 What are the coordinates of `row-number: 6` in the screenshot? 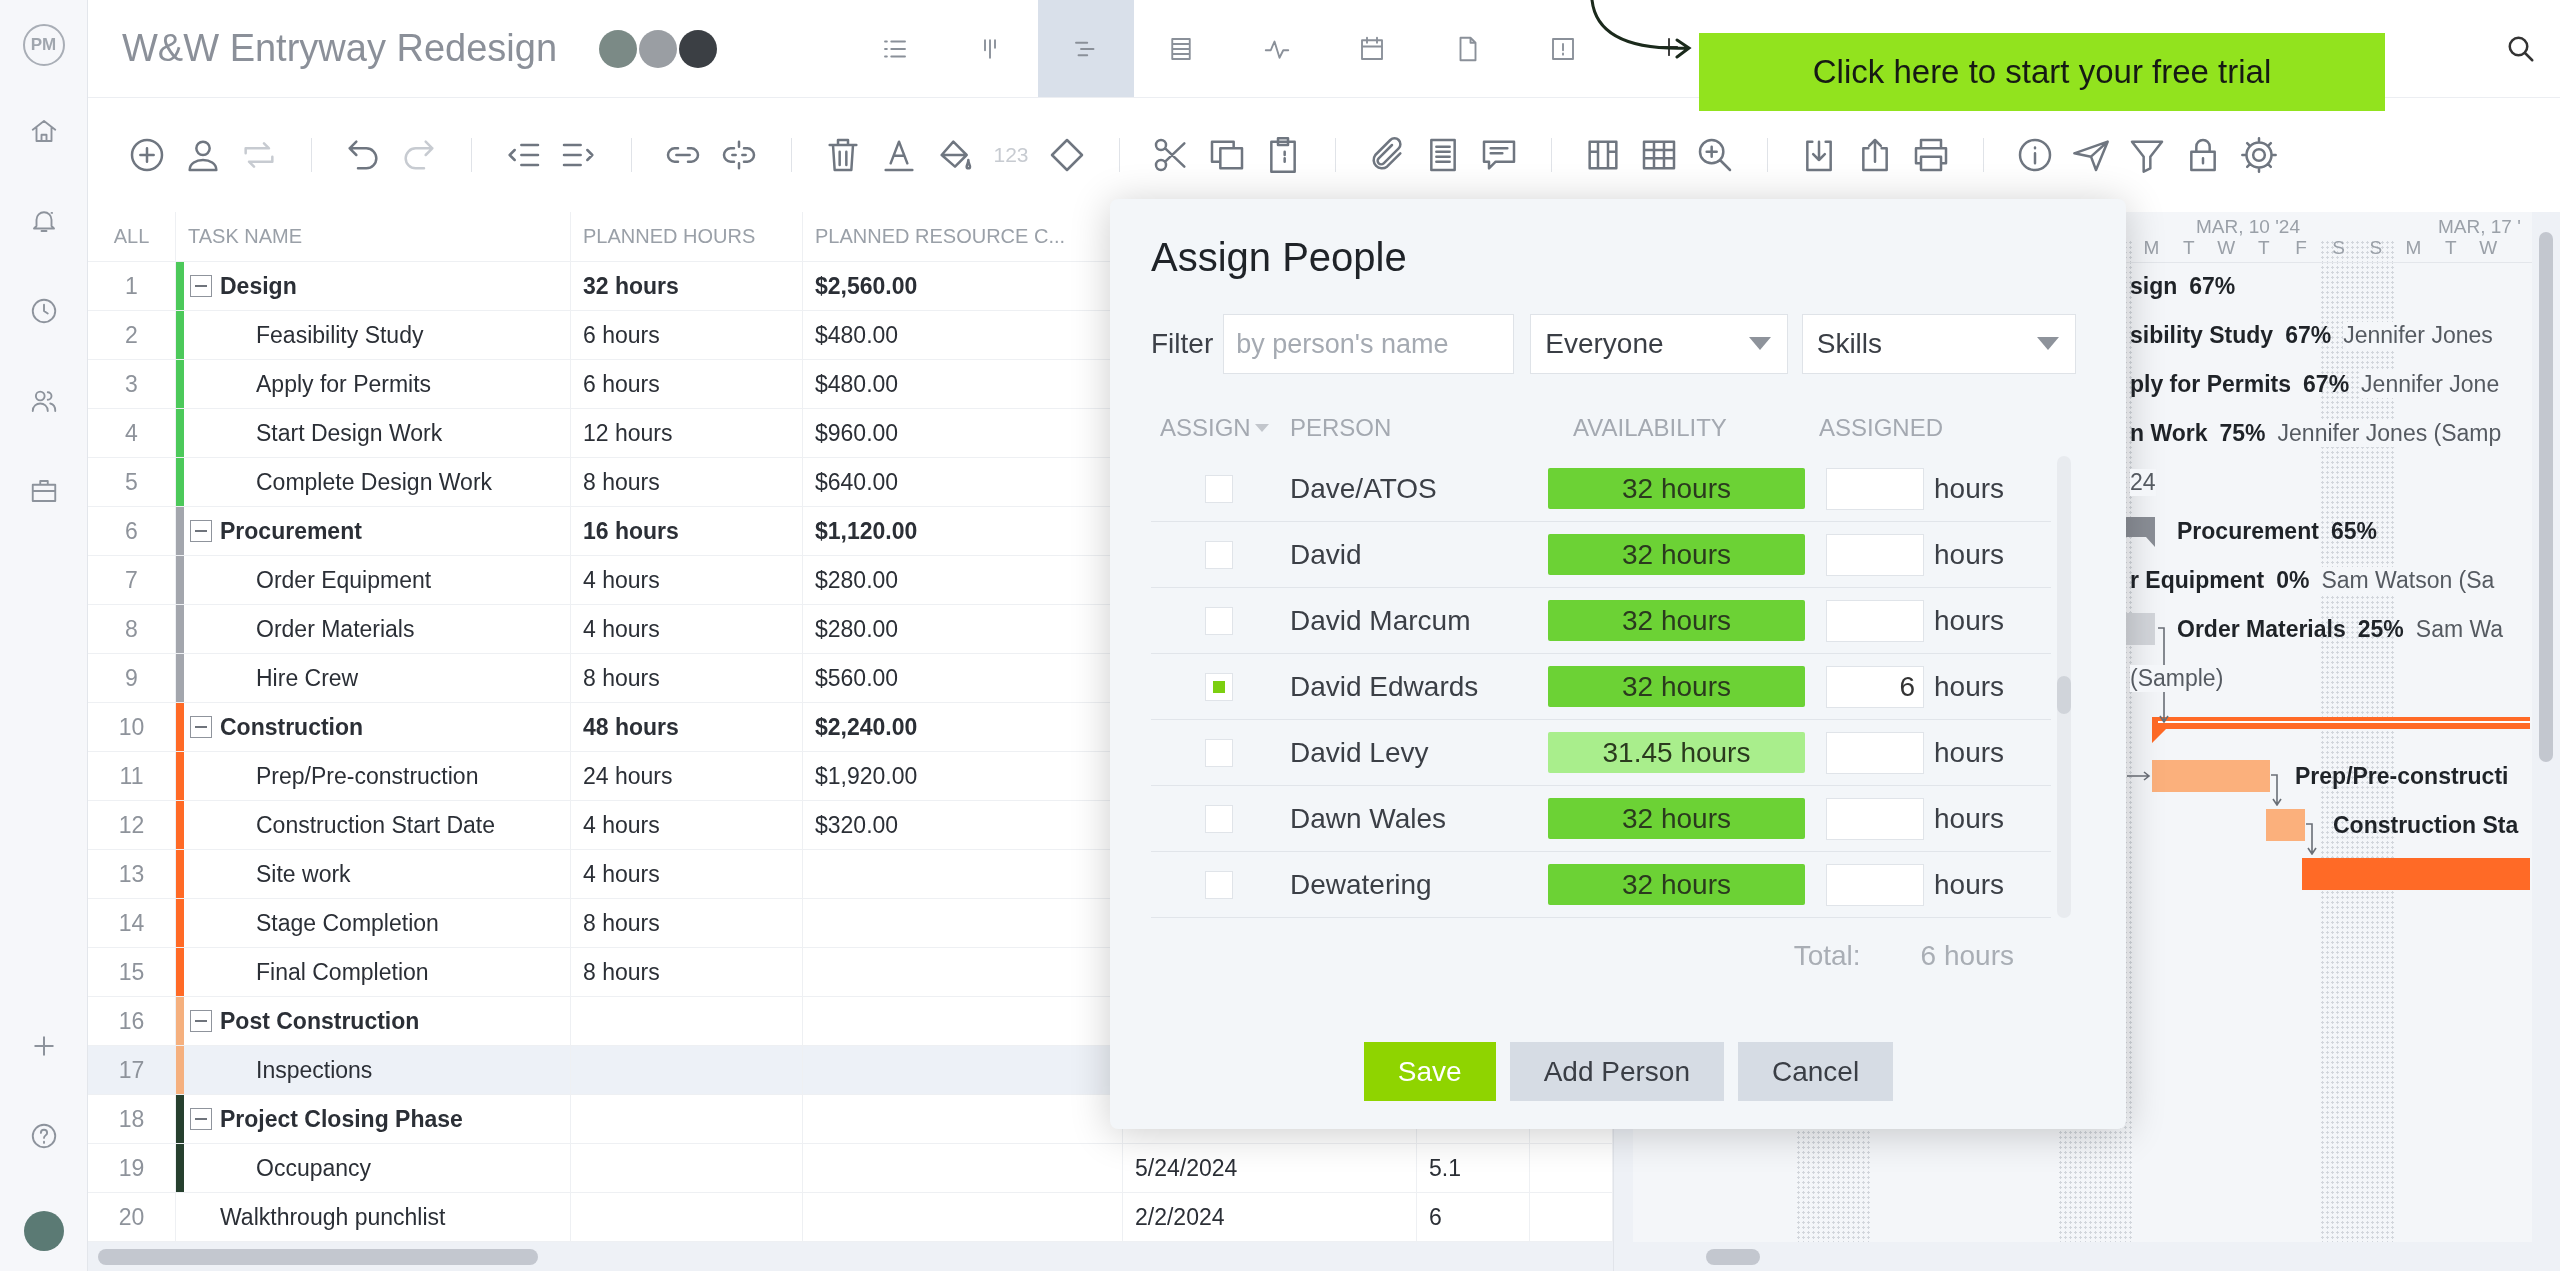 It's located at (131, 531).